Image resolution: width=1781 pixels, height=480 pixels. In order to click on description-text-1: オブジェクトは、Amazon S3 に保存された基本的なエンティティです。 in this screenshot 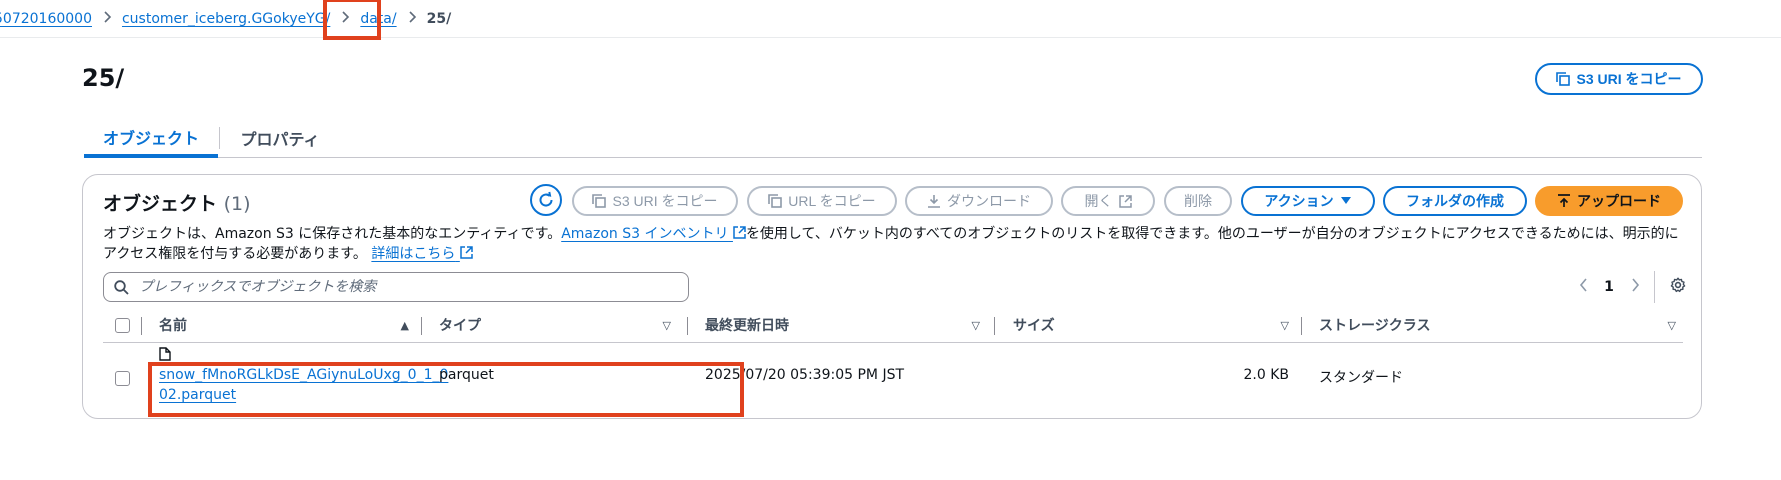, I will do `click(332, 234)`.